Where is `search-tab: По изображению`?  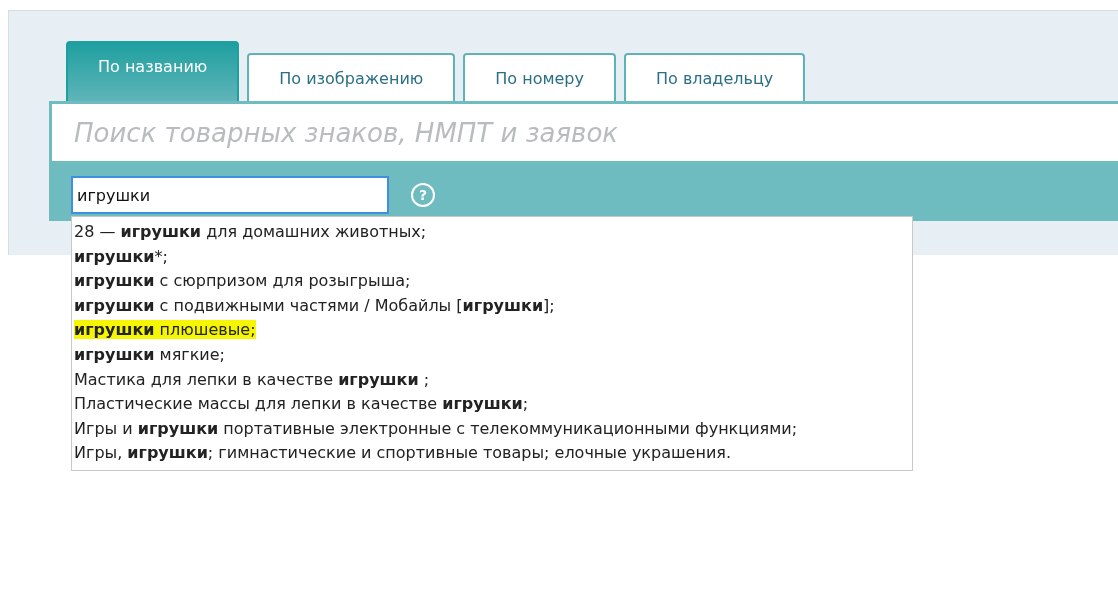 search-tab: По изображению is located at coordinates (351, 77).